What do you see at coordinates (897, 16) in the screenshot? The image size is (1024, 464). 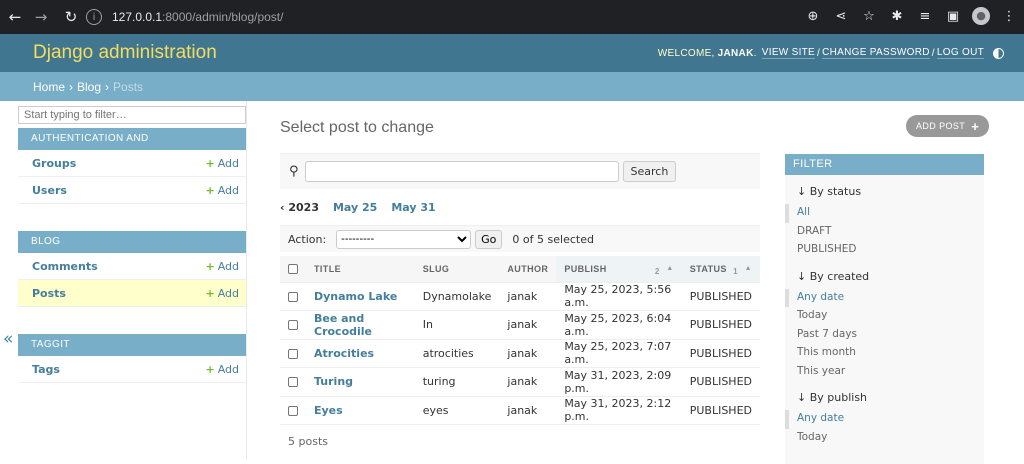 I see `extensions-icon: ✱` at bounding box center [897, 16].